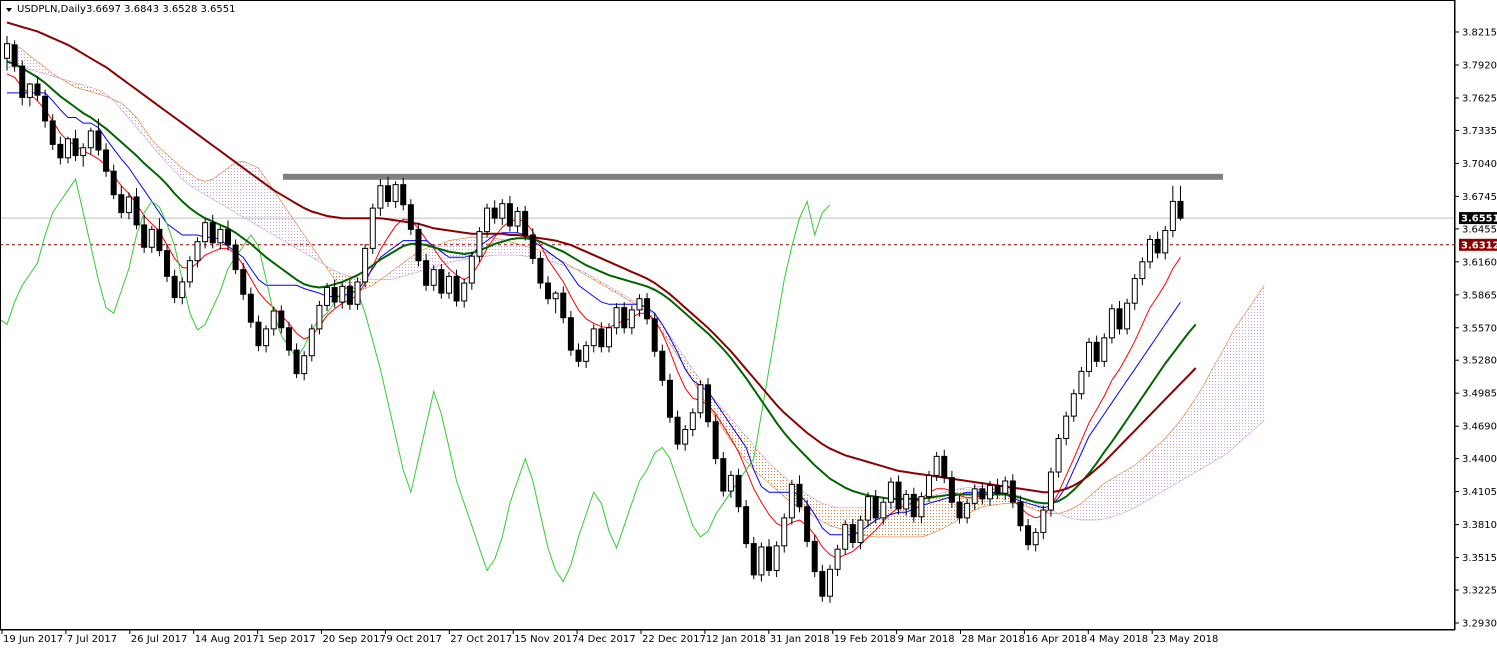 The height and width of the screenshot is (650, 1497). I want to click on price-tick-label: 3.4985, so click(1479, 394).